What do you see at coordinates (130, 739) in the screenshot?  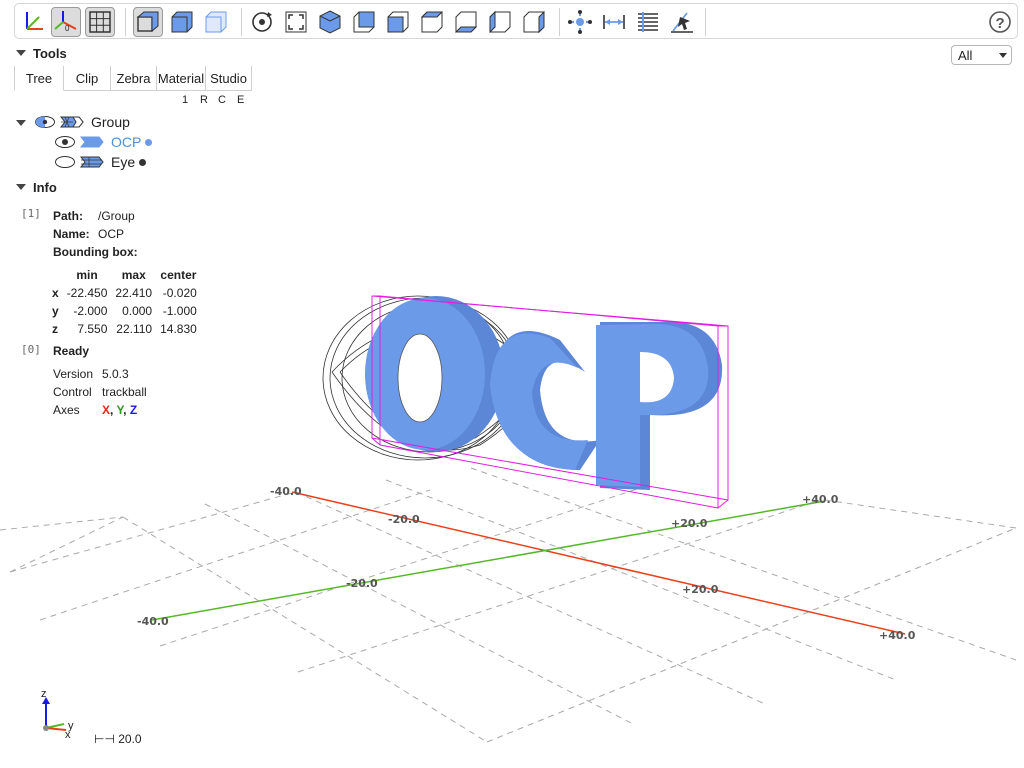 I see `scale-value: 20.0` at bounding box center [130, 739].